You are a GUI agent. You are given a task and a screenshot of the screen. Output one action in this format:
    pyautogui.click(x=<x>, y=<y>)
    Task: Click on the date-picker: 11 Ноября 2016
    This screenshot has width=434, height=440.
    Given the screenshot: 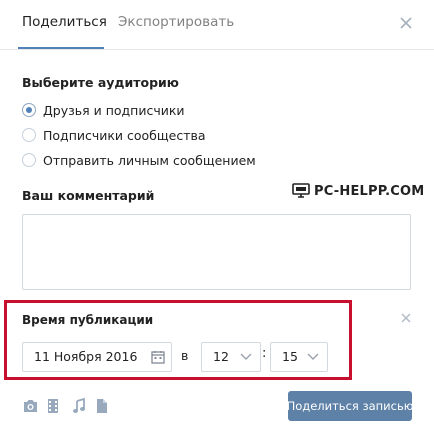 What is the action you would take?
    pyautogui.click(x=97, y=357)
    